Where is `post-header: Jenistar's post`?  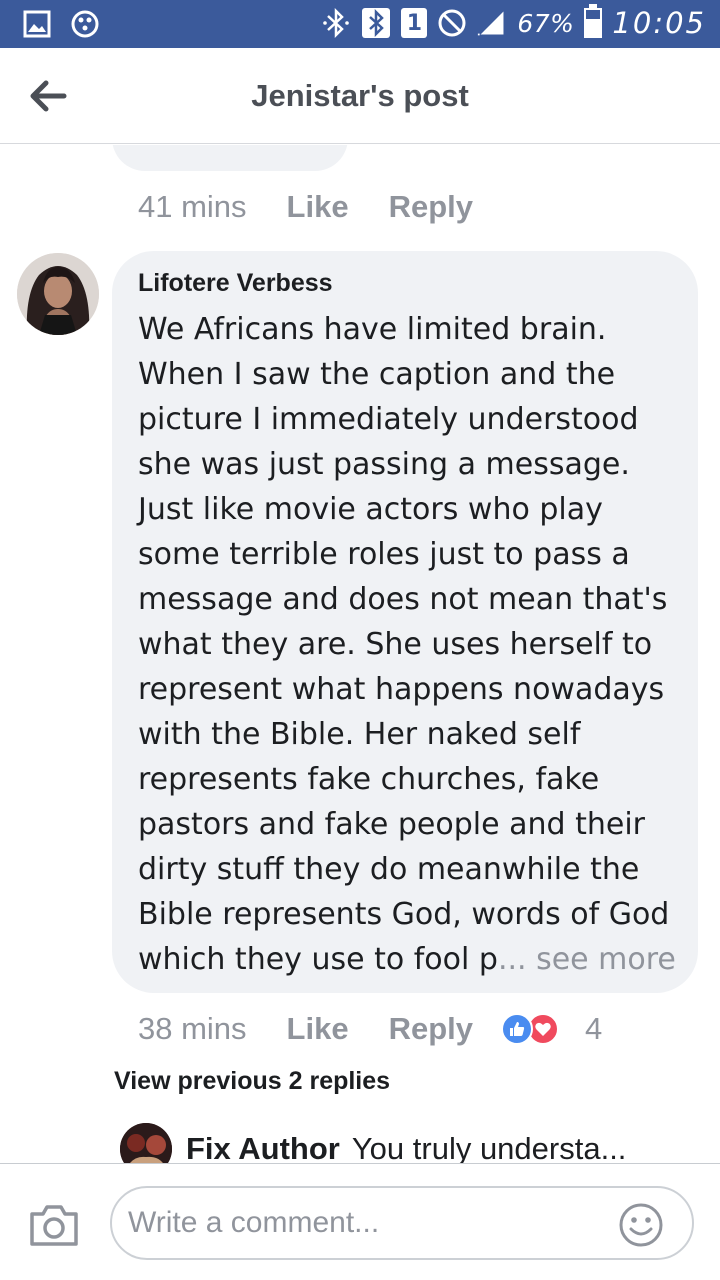 post-header: Jenistar's post is located at coordinates (360, 96).